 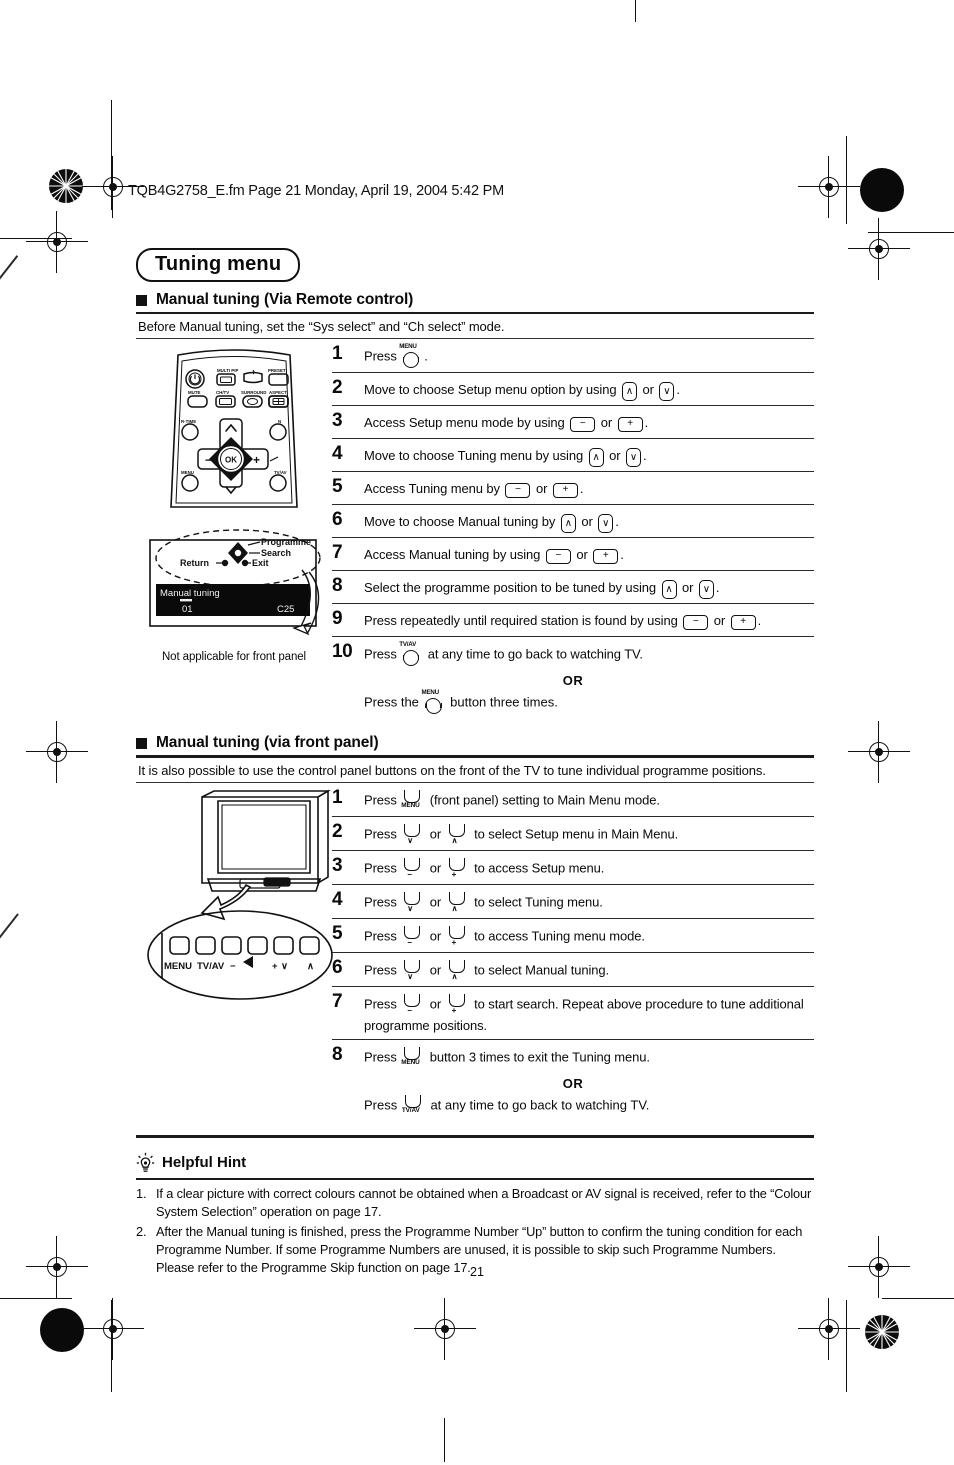 I want to click on trim-line-bottom-right-vertical, so click(x=847, y=1346).